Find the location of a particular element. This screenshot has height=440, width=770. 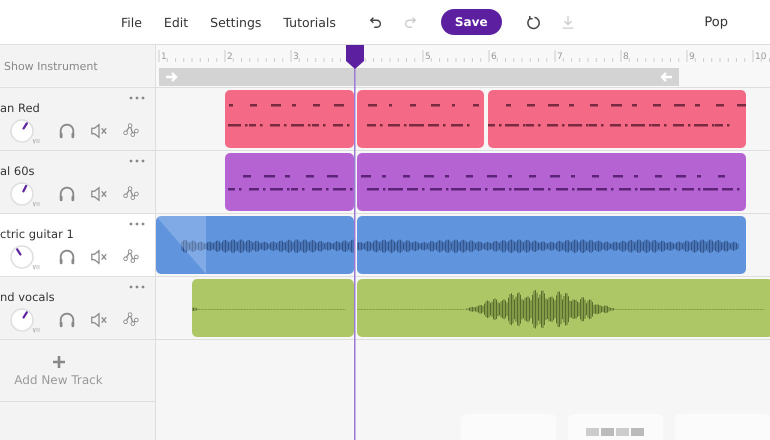

track-name: ctric guitar 1 is located at coordinates (37, 234).